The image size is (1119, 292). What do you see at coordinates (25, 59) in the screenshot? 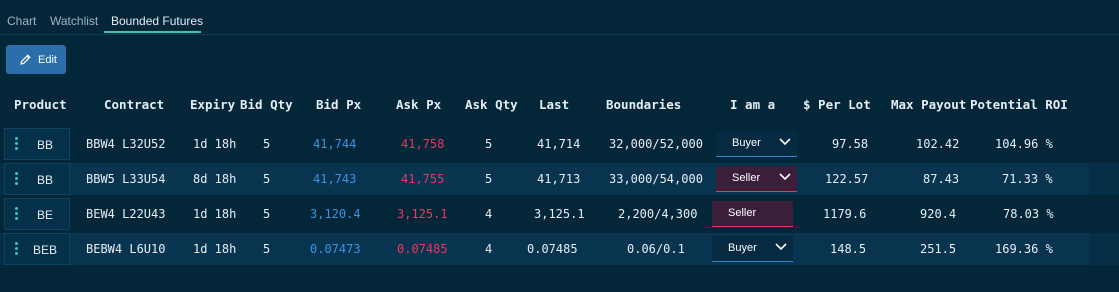
I see `pencil-icon` at bounding box center [25, 59].